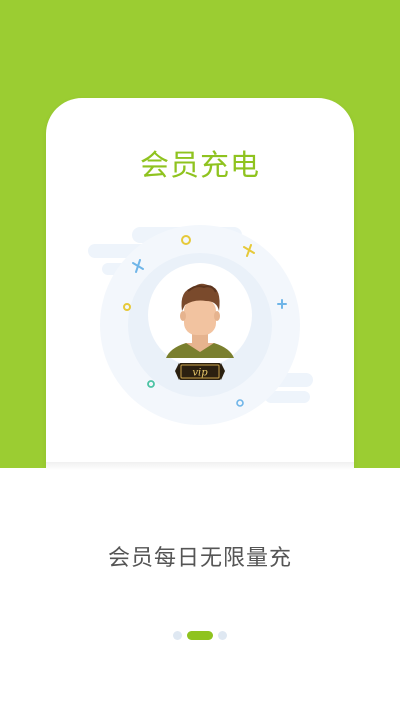 Image resolution: width=400 pixels, height=711 pixels. I want to click on page-indicator, so click(200, 635).